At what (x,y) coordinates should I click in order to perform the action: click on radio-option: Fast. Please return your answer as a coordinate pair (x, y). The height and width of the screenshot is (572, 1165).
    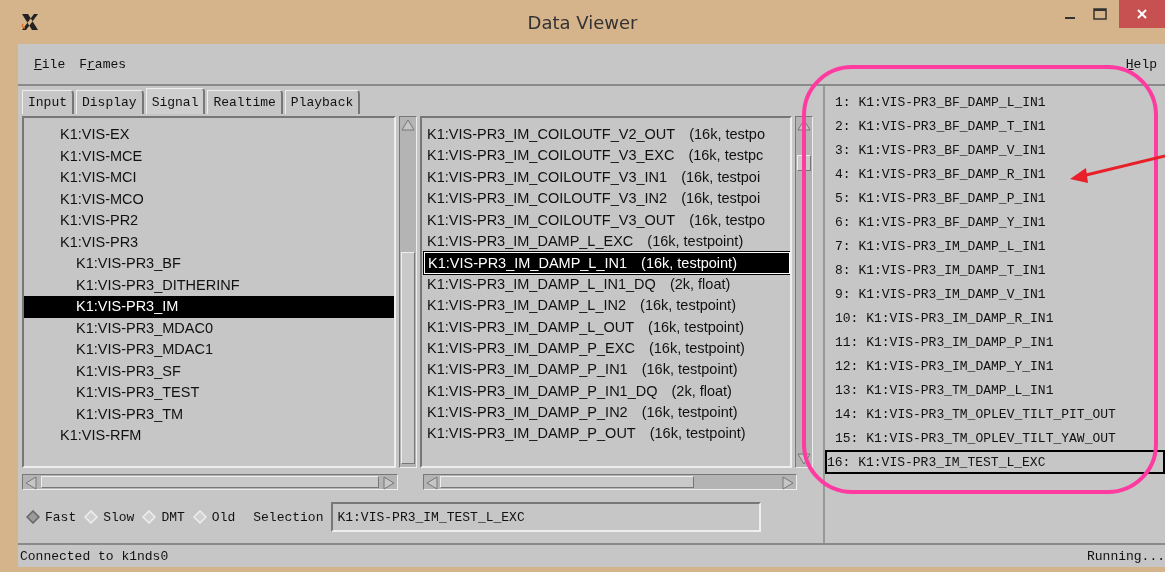
    Looking at the image, I should click on (51, 517).